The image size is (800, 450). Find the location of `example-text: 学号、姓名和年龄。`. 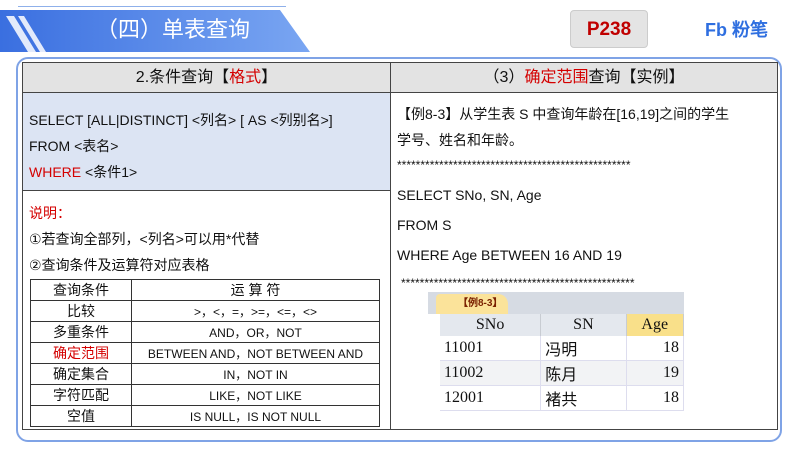

example-text: 学号、姓名和年龄。 is located at coordinates (460, 140).